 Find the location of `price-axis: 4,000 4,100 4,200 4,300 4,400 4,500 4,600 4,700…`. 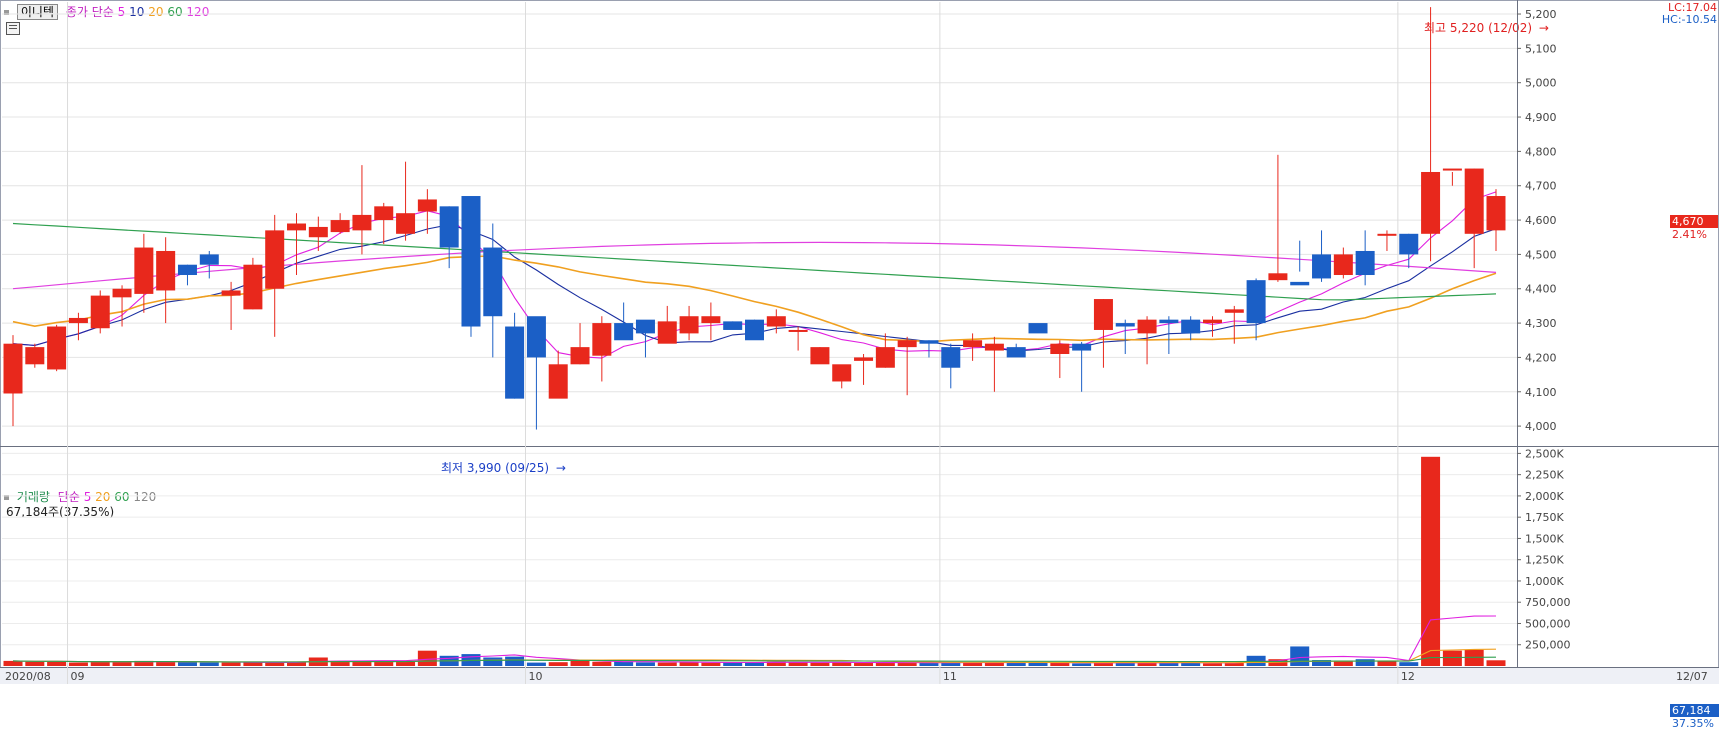

price-axis: 4,000 4,100 4,200 4,300 4,400 4,500 4,600 4,700… is located at coordinates (1537, 220).